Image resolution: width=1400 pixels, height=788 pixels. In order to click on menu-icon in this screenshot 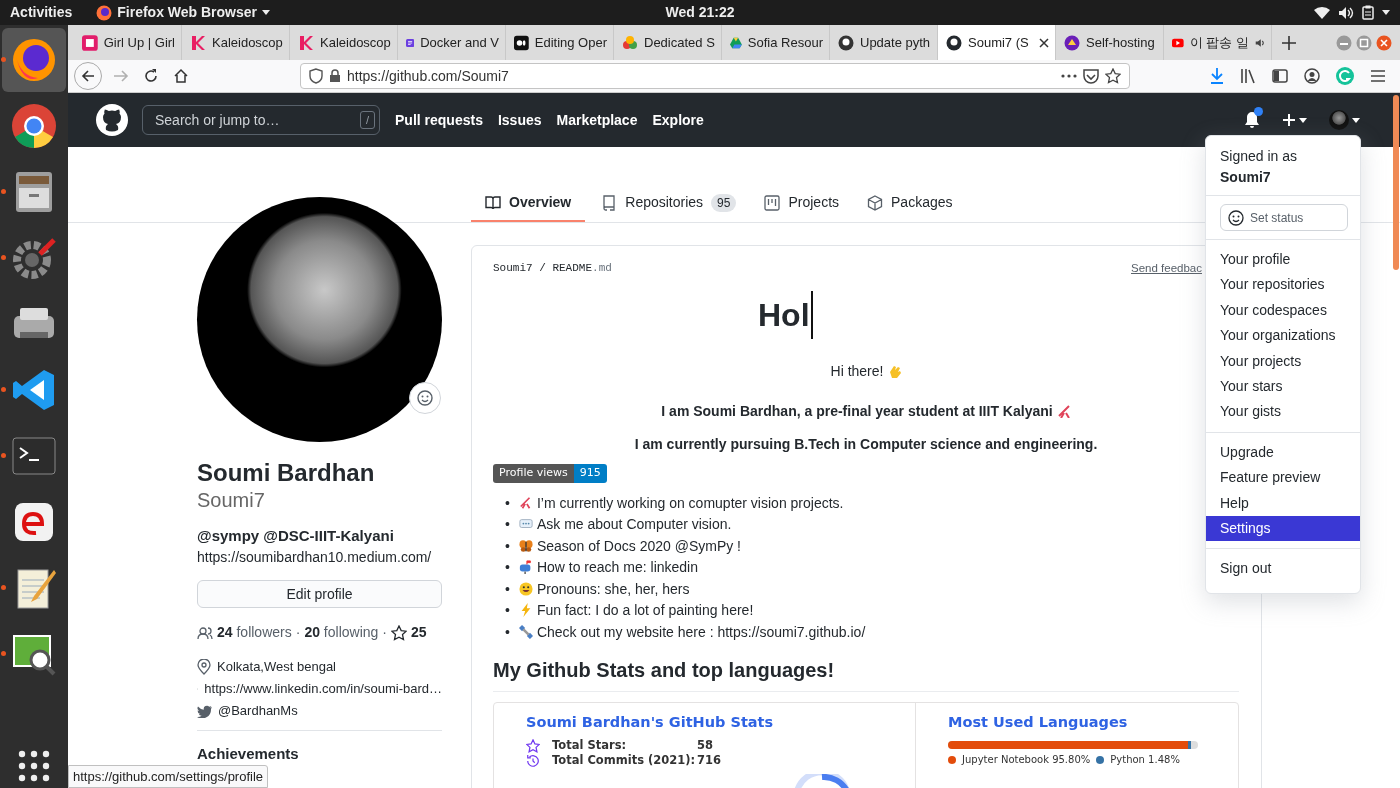, I will do `click(1378, 76)`.